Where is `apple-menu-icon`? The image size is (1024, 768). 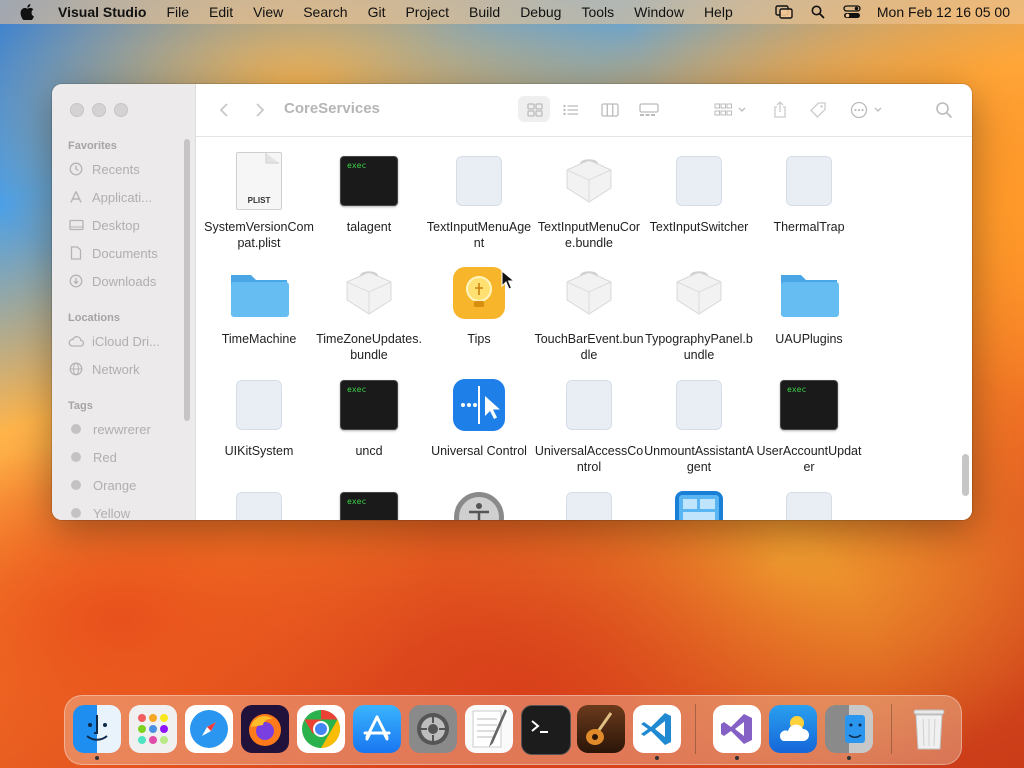
apple-menu-icon is located at coordinates (27, 12).